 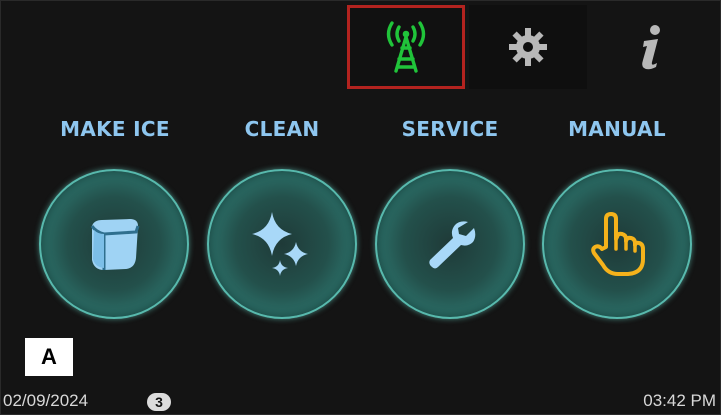 I want to click on mode-label-manual: MANUAL, so click(x=617, y=129).